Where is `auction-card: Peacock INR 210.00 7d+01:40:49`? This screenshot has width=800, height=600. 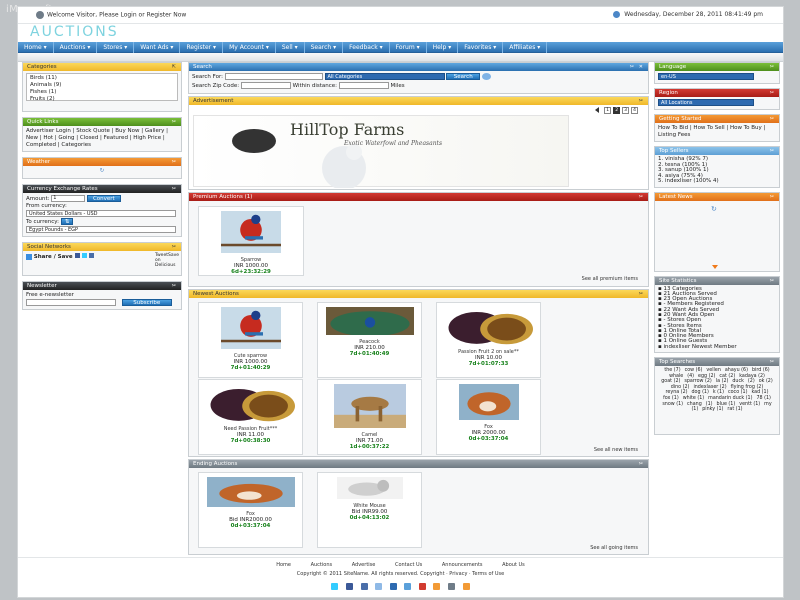
auction-card: Peacock INR 210.00 7d+01:40:49 is located at coordinates (369, 340).